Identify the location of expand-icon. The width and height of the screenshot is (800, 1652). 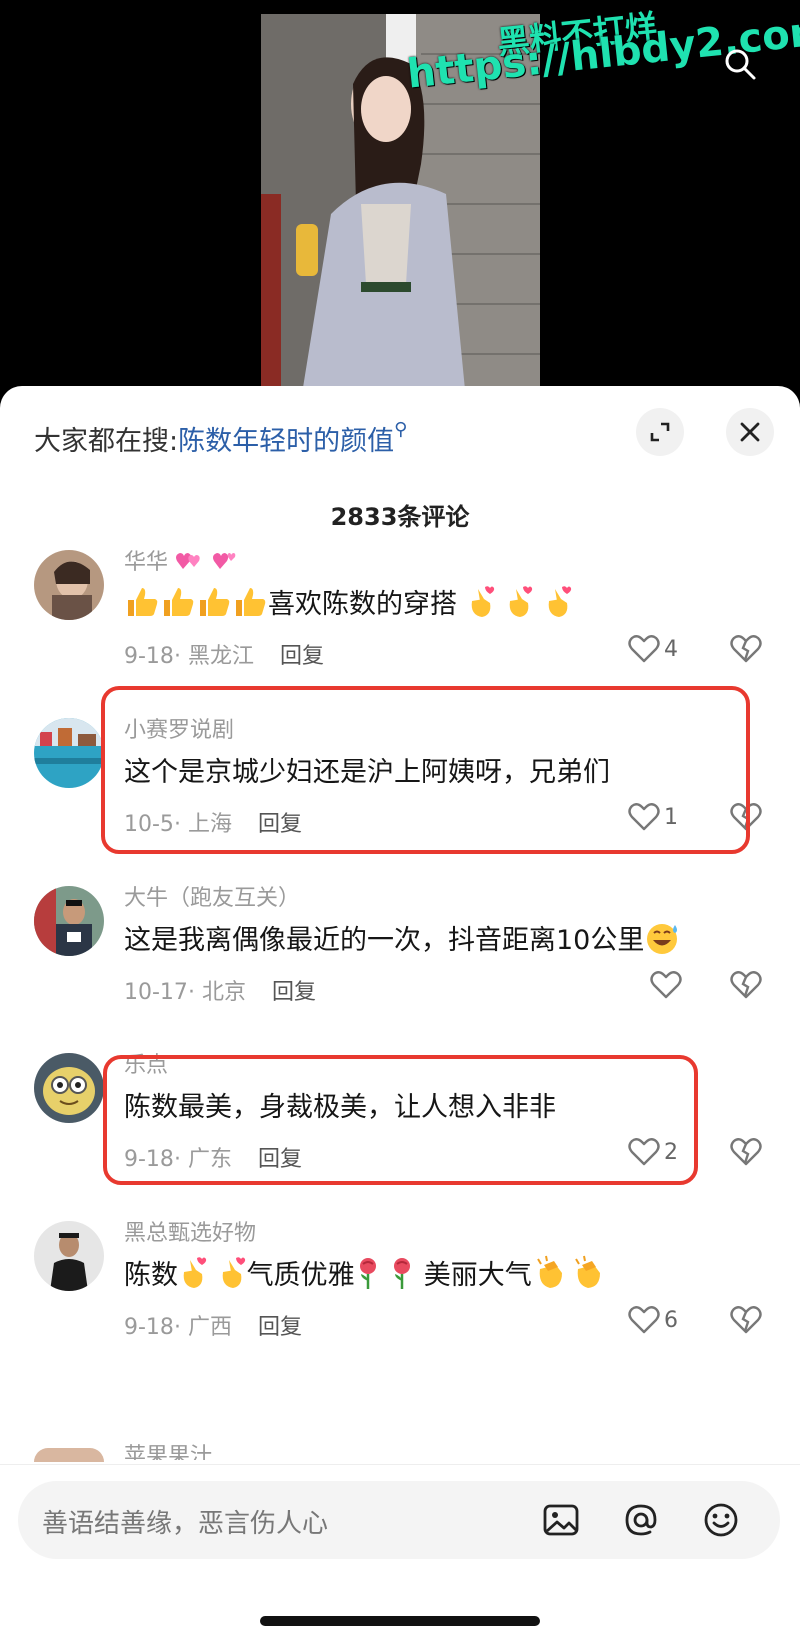
(660, 432).